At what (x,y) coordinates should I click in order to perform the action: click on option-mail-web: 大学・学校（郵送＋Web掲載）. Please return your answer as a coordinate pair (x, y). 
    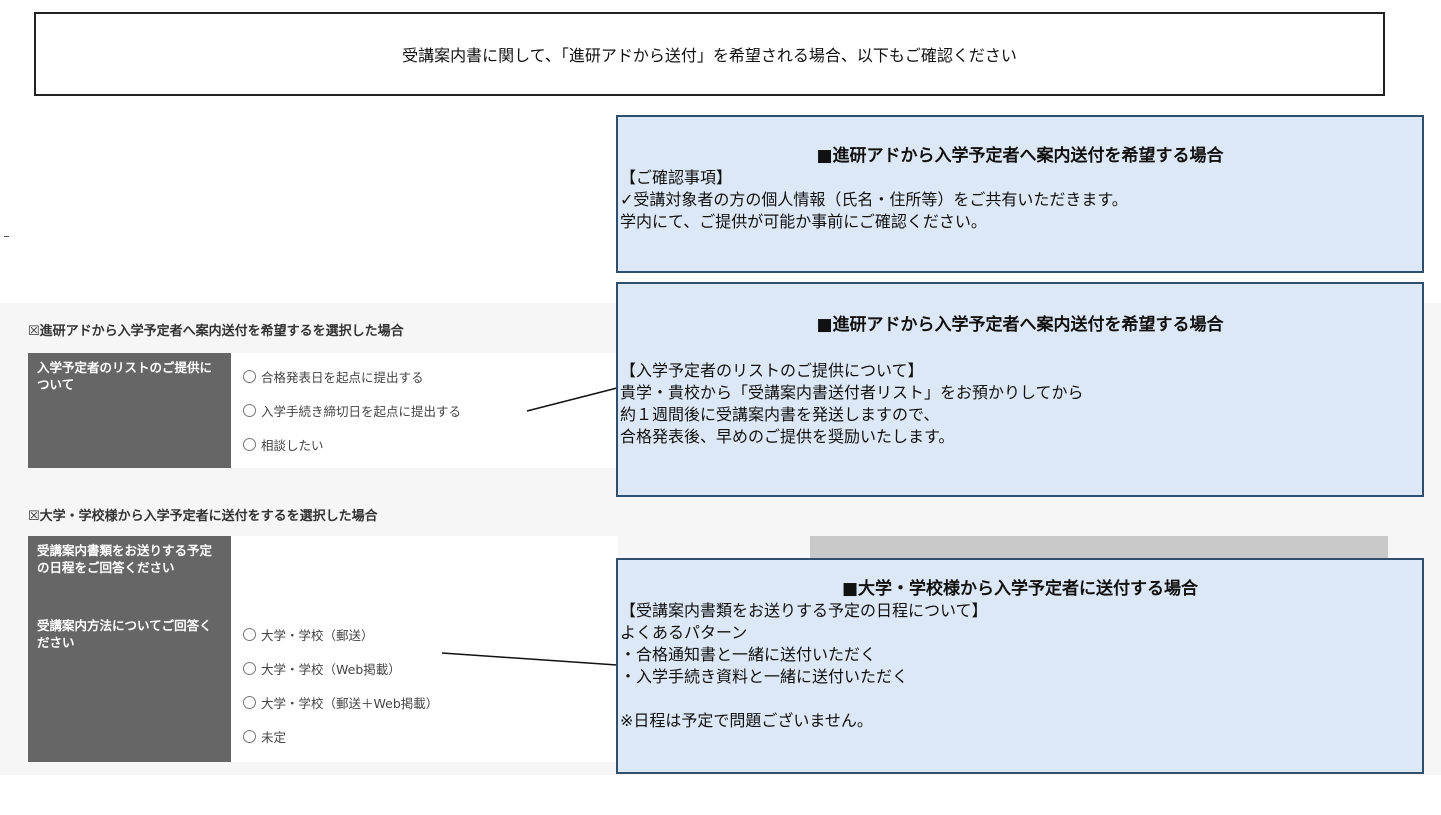
    Looking at the image, I should click on (424, 702).